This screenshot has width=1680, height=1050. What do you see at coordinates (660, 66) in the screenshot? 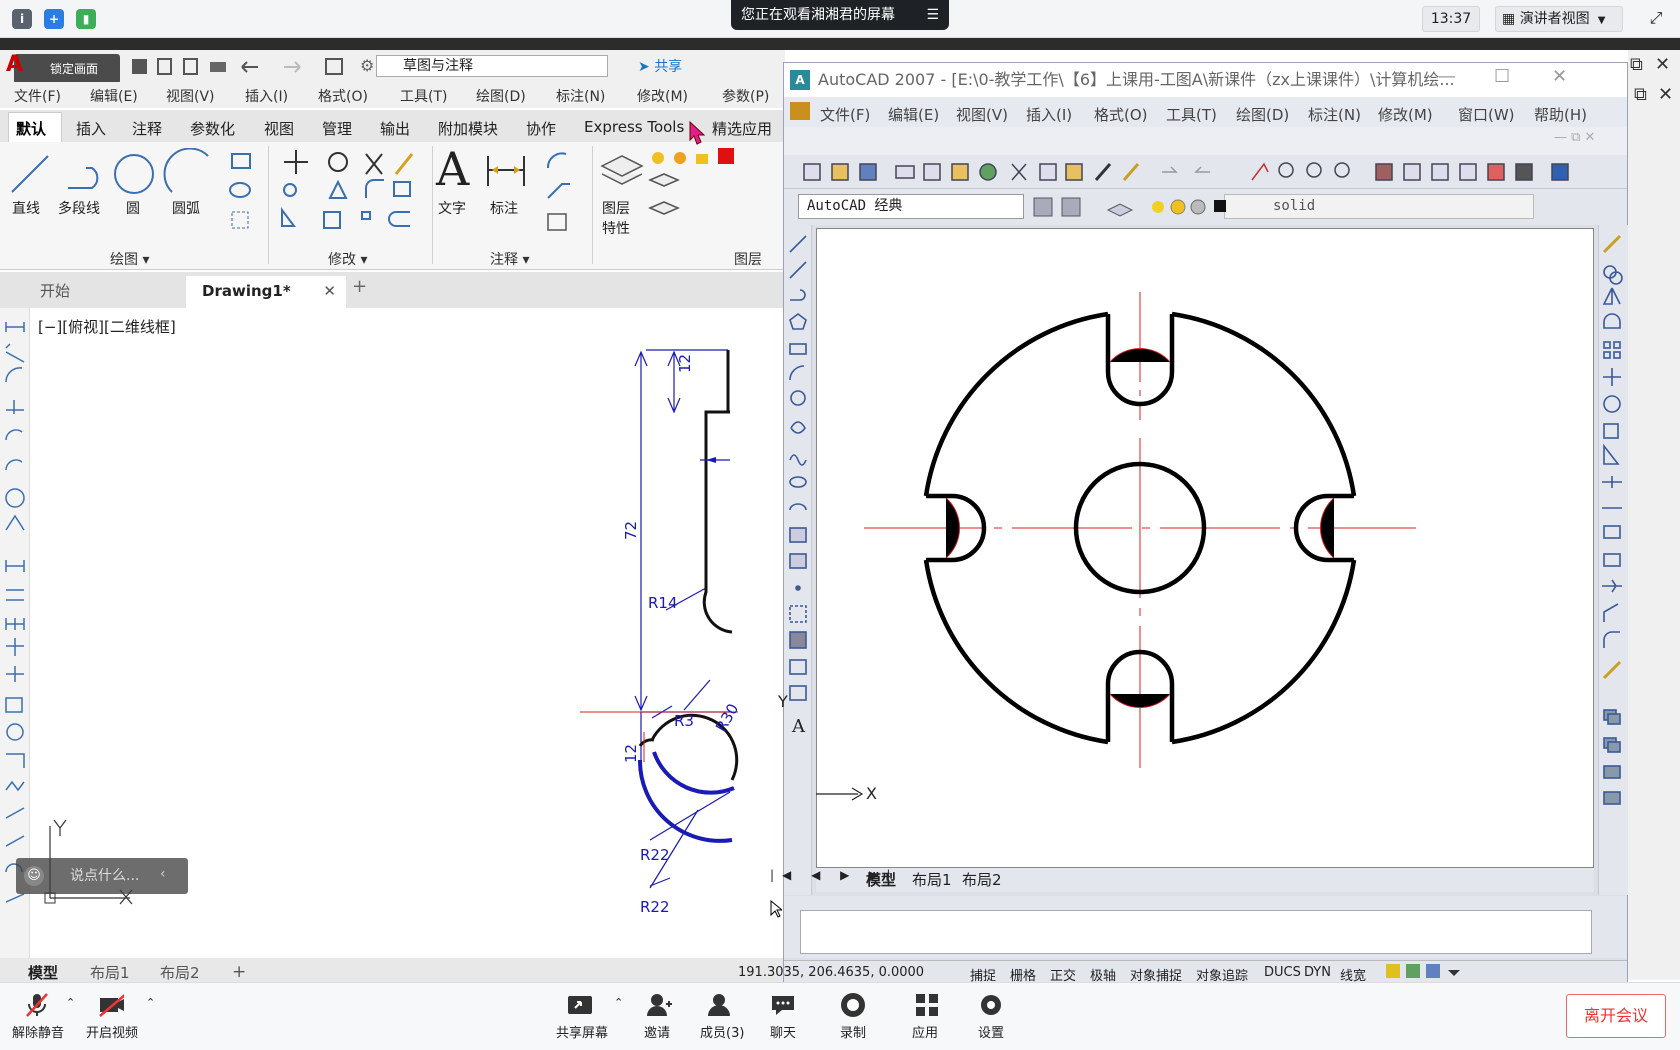
I see `share-button: ➤ 共享` at bounding box center [660, 66].